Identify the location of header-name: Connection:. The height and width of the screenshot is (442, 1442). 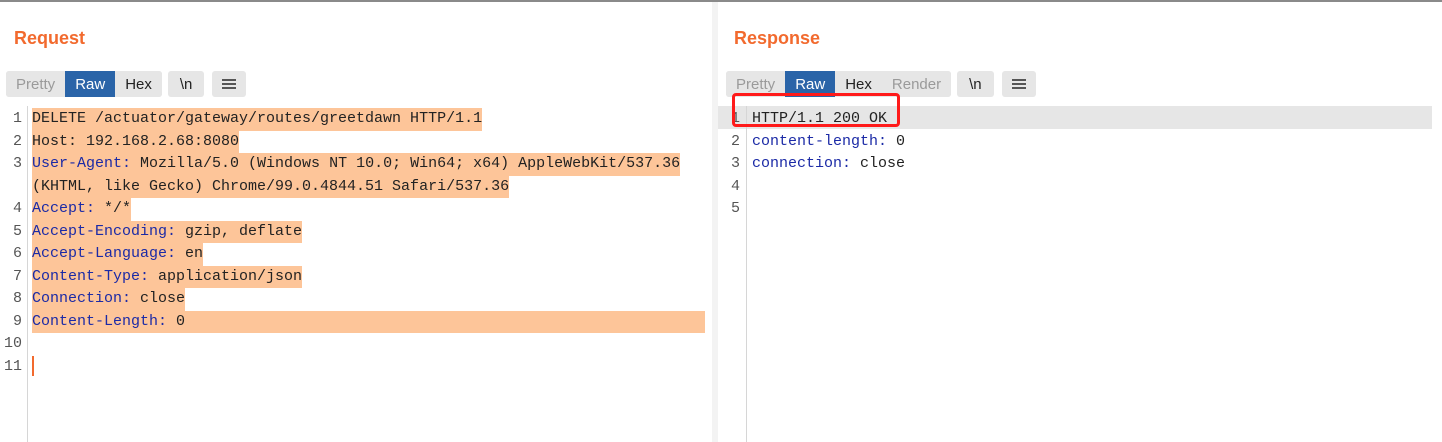
(82, 298).